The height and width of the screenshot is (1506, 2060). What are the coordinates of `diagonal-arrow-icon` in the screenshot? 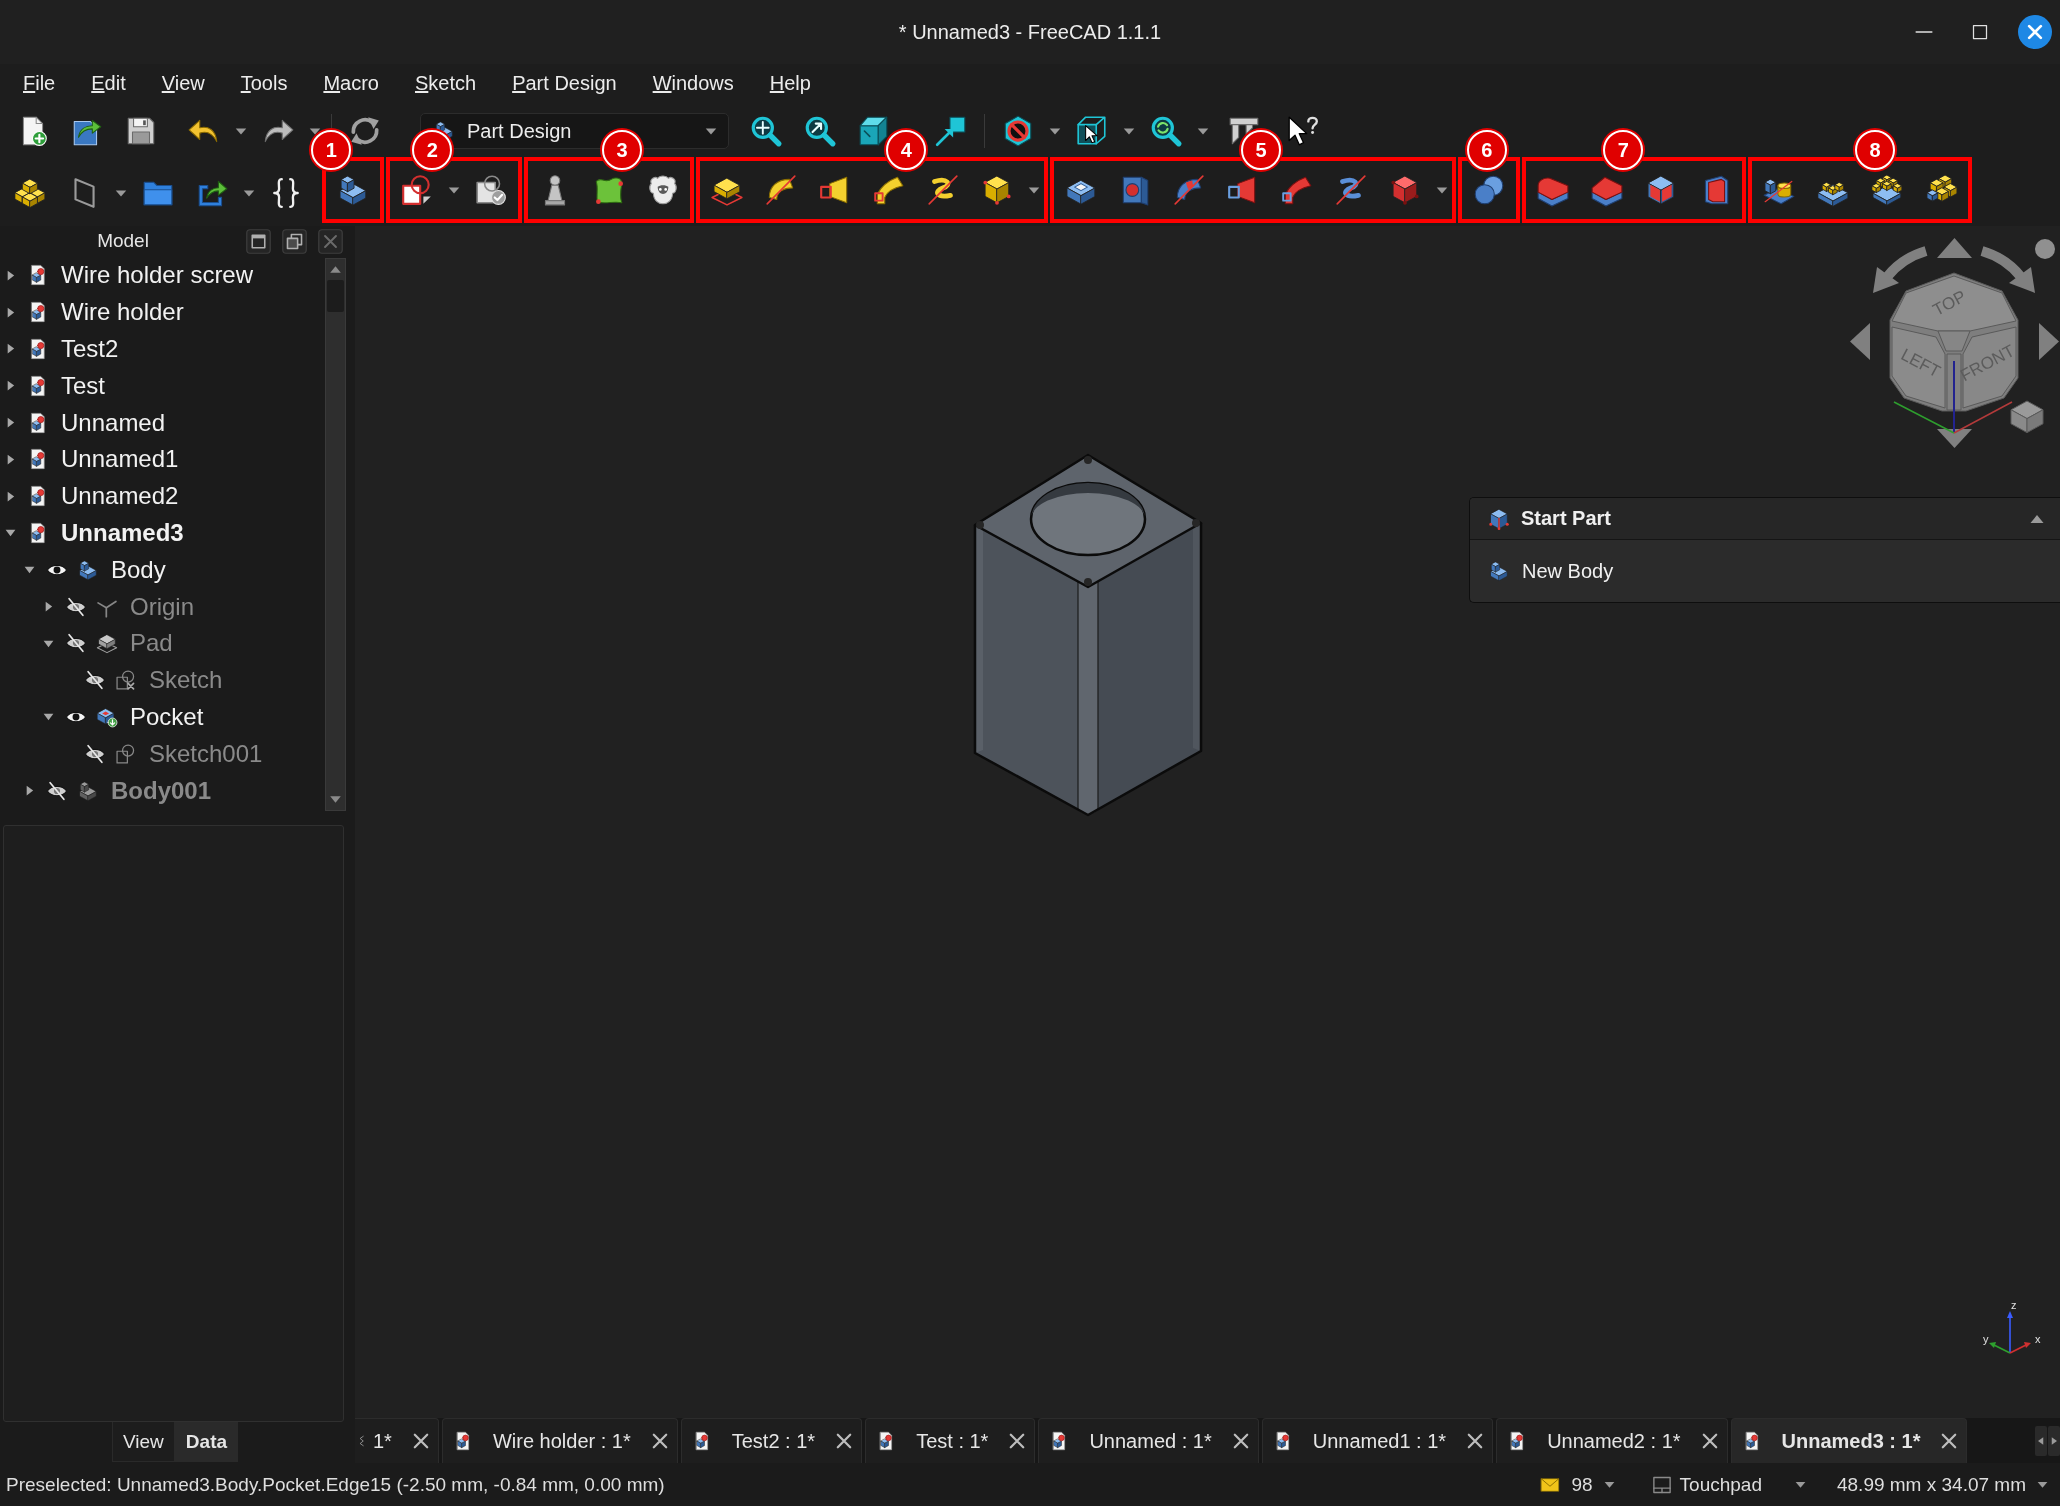 It's located at (951, 131).